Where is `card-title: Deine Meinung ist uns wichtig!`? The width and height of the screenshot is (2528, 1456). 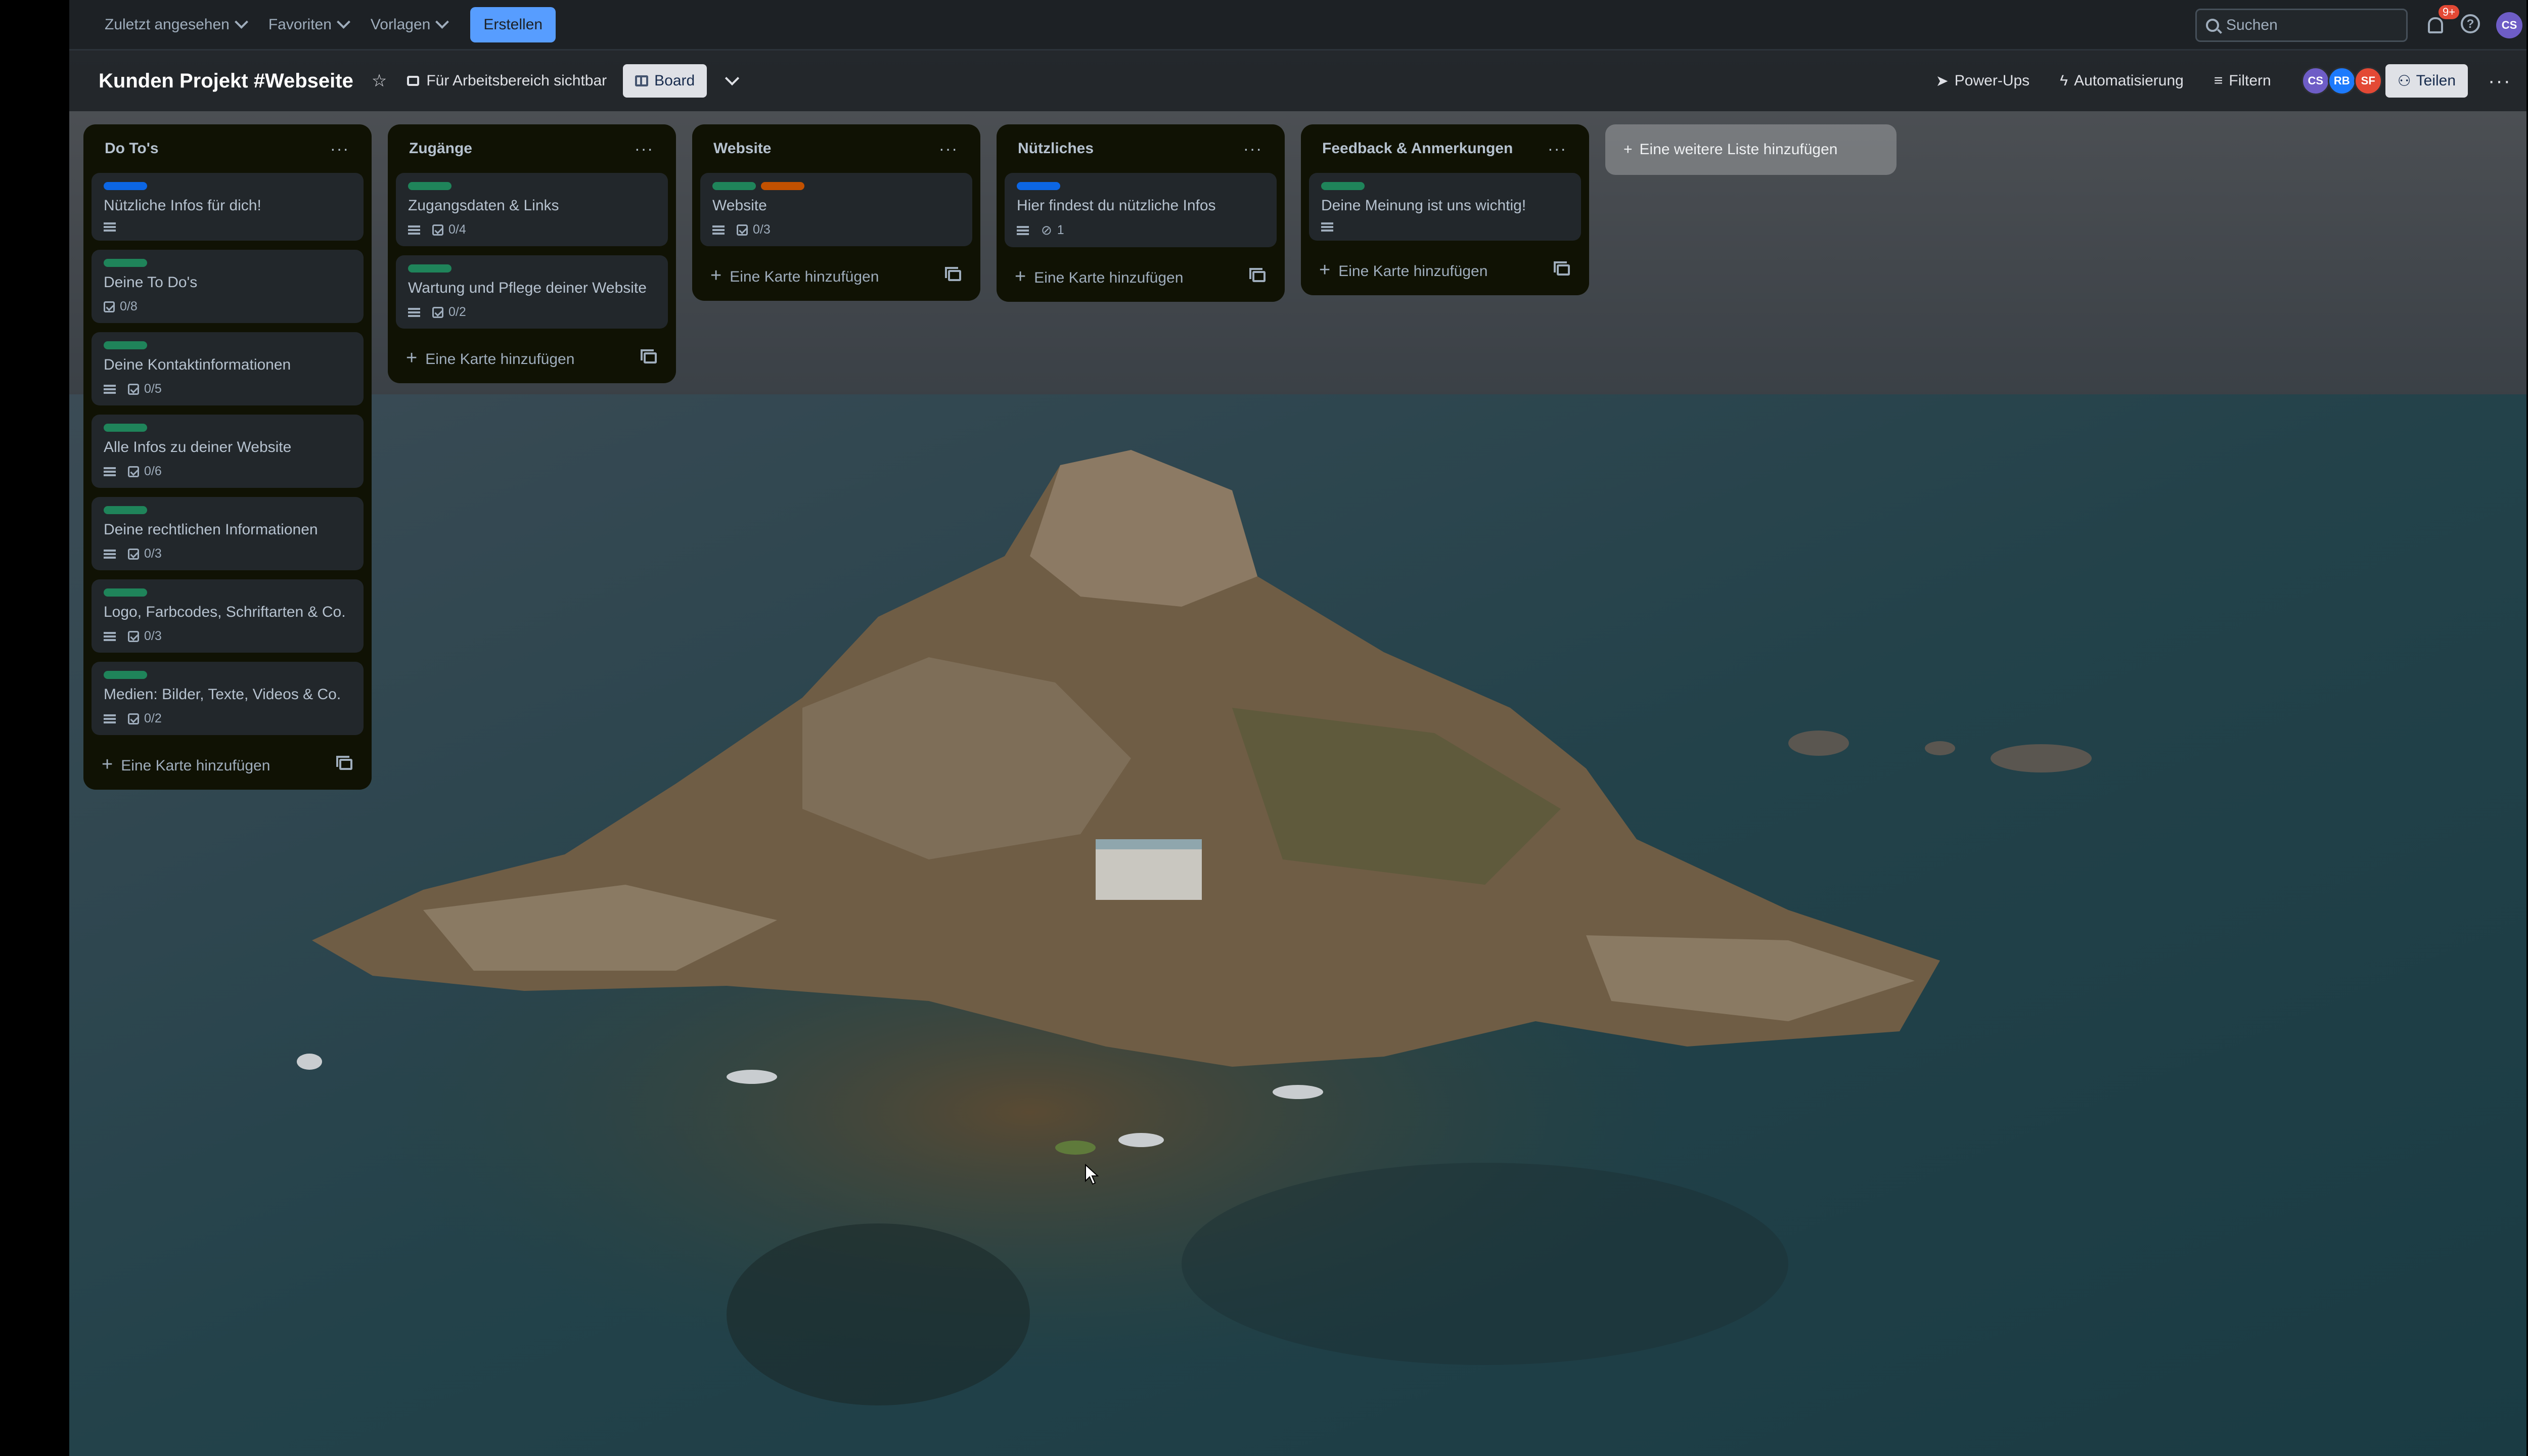
card-title: Deine Meinung ist uns wichtig! is located at coordinates (1424, 205).